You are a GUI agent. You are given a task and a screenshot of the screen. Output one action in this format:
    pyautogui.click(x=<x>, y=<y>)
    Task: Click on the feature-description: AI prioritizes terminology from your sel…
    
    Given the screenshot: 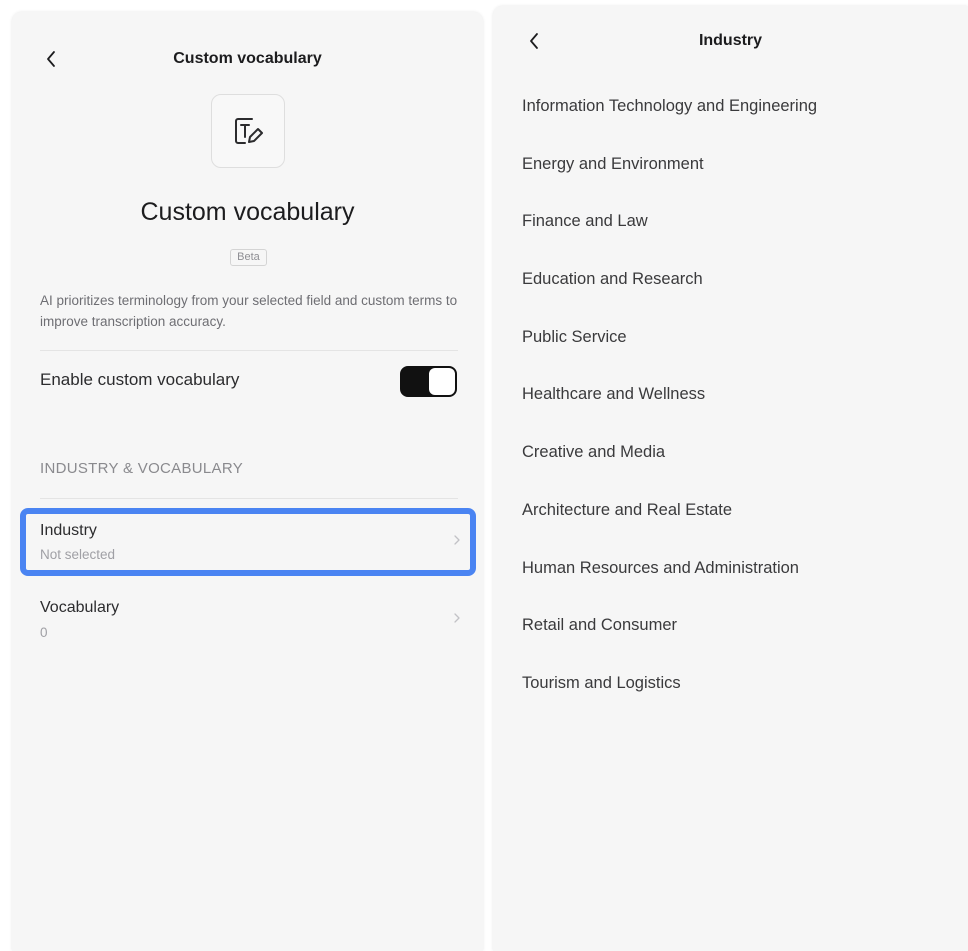 What is the action you would take?
    pyautogui.click(x=249, y=311)
    